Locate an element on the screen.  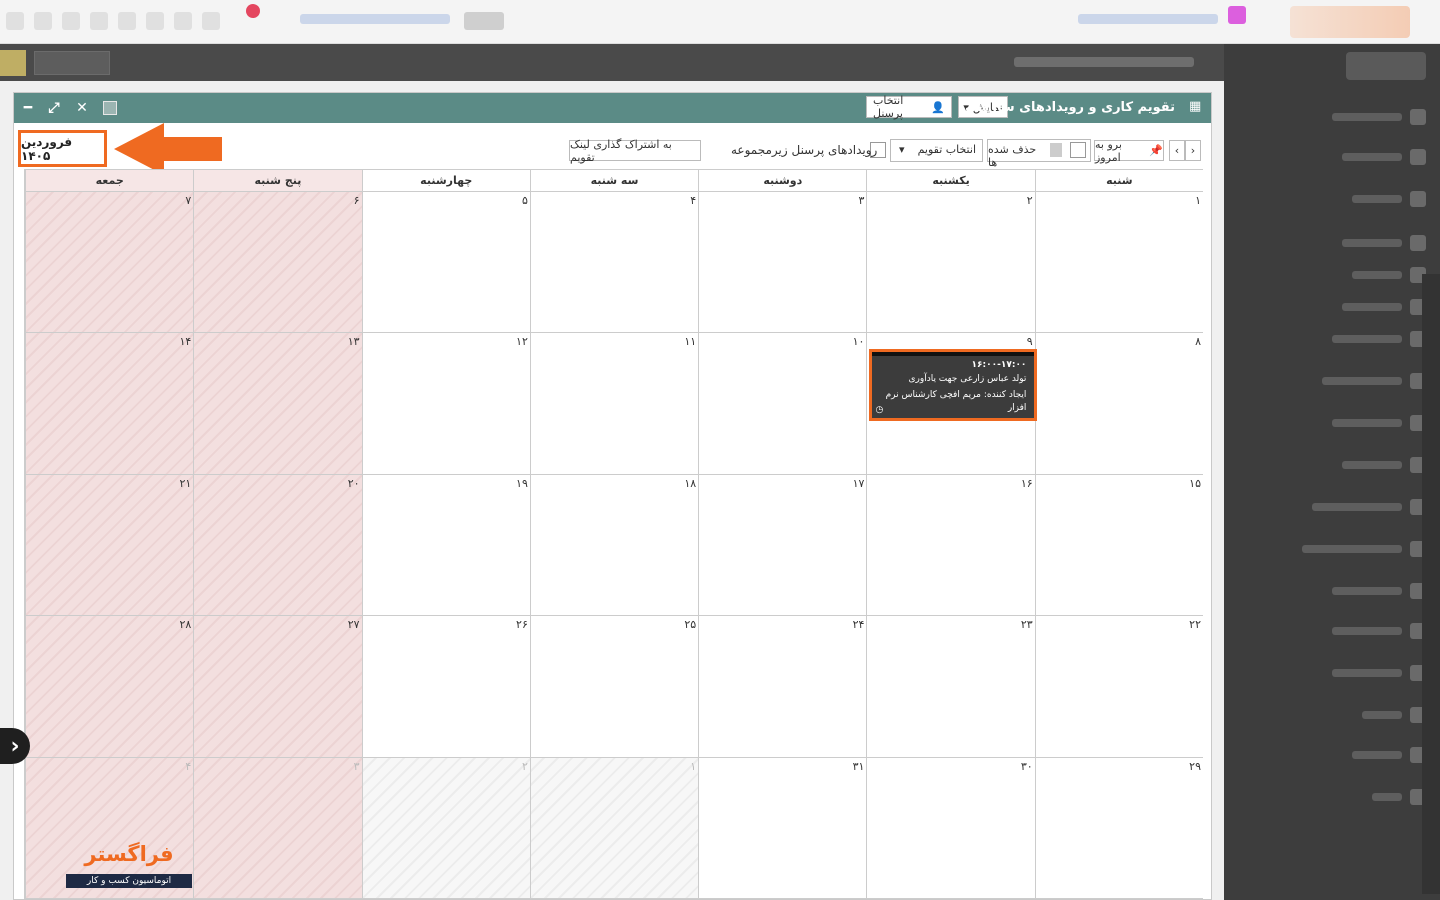
day-number: ۱۷ is located at coordinates (858, 483).